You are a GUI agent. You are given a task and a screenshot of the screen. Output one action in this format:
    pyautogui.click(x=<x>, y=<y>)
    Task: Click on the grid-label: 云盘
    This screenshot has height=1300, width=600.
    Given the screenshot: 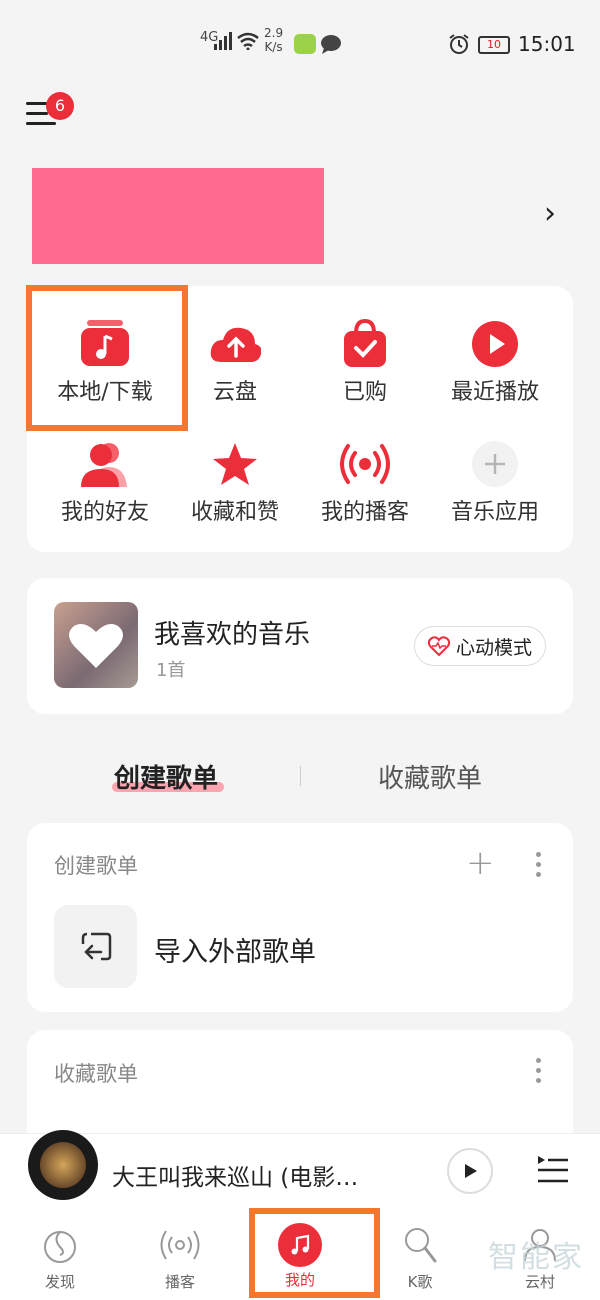 What is the action you would take?
    pyautogui.click(x=234, y=392)
    